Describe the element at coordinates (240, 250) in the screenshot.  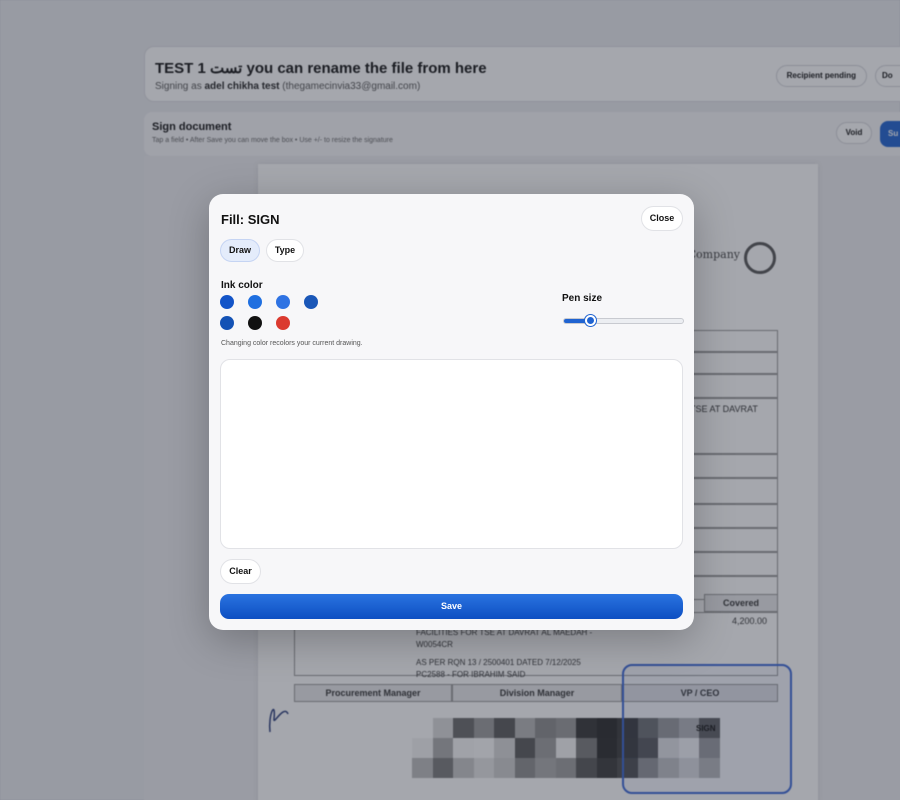
I see `tab-draw: Draw` at that location.